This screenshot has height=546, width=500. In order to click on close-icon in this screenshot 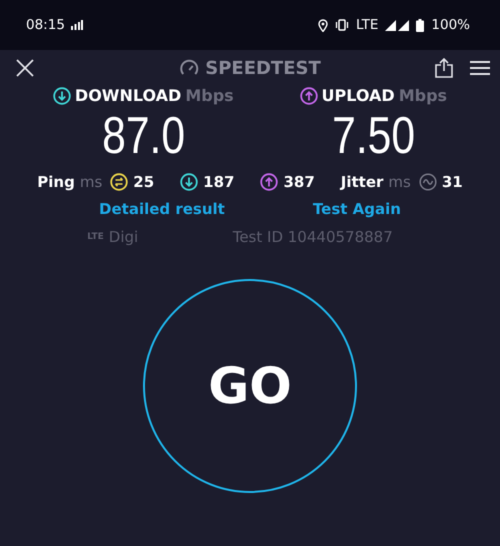, I will do `click(25, 68)`.